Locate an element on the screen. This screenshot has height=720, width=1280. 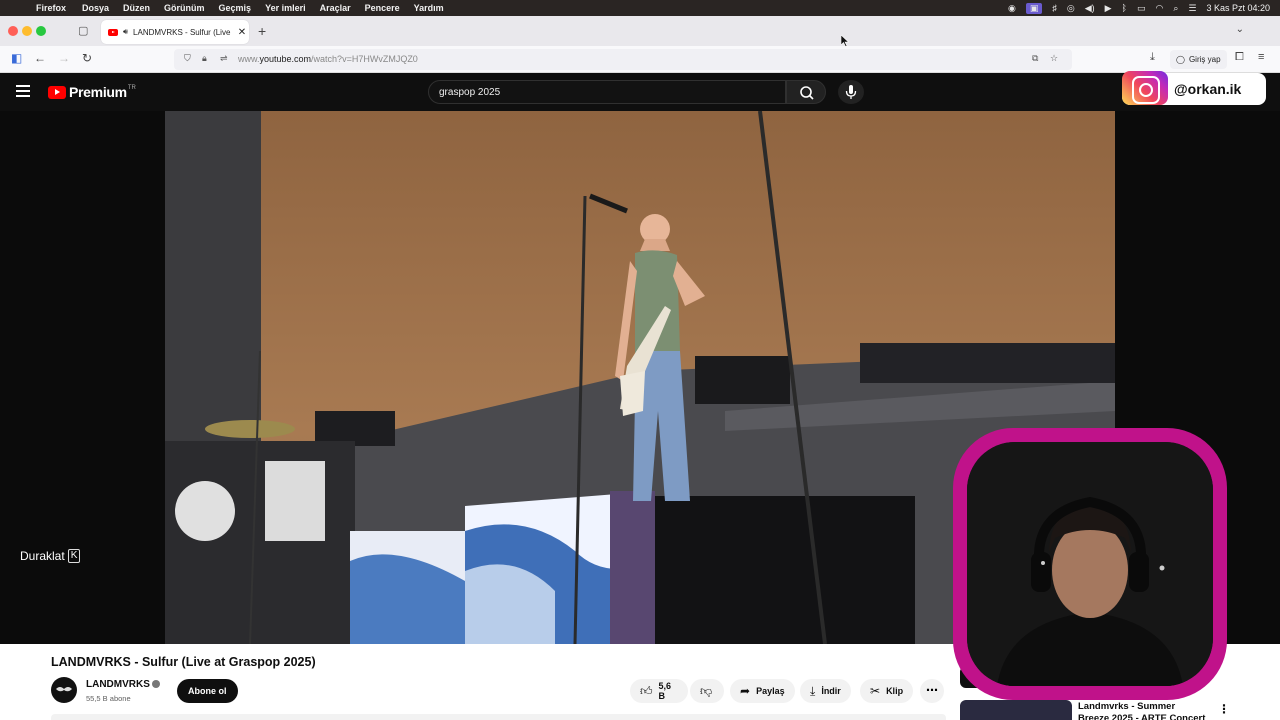
tab-overview-icon: ▢ is located at coordinates (83, 30).